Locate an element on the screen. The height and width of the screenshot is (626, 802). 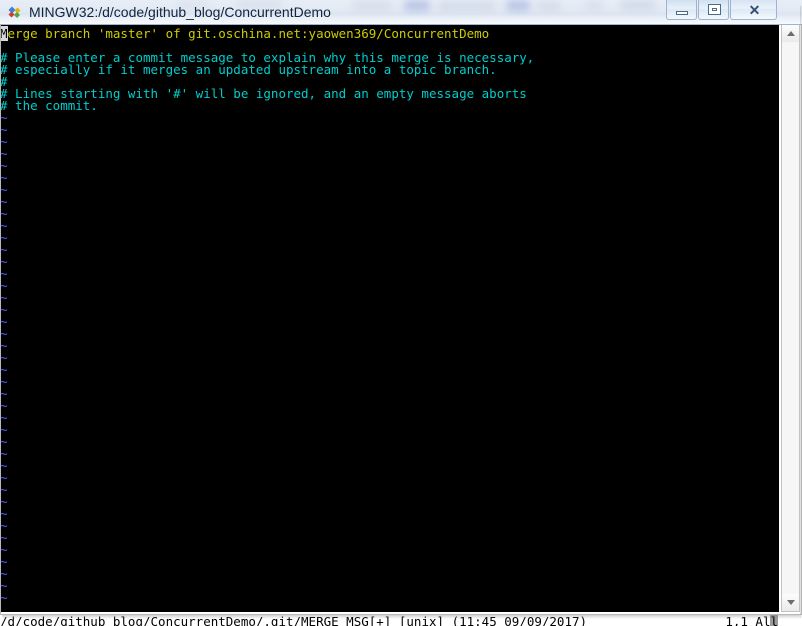
maximize-icon is located at coordinates (714, 9).